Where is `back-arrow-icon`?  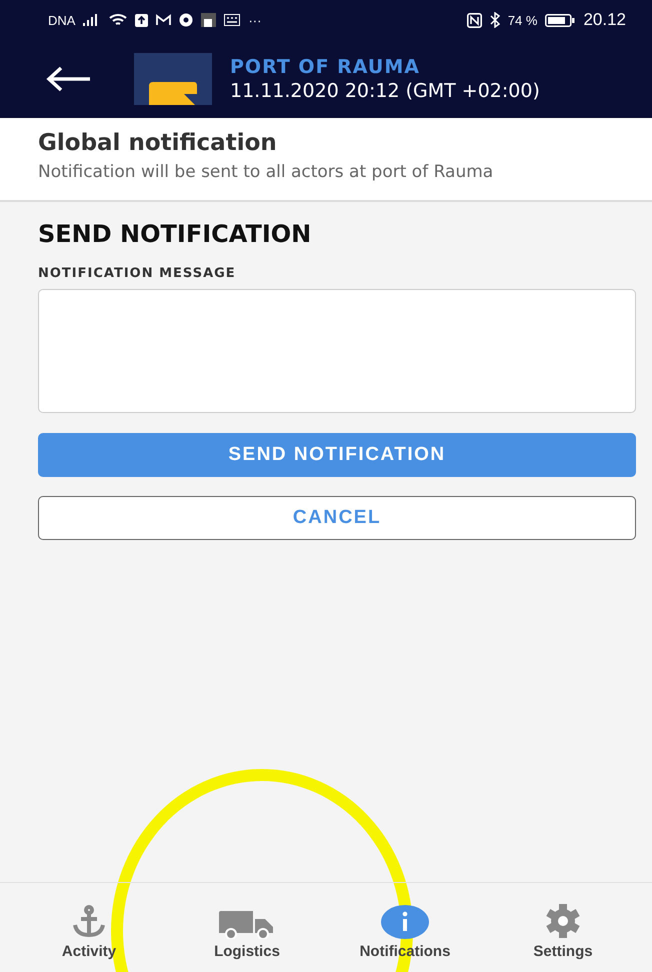 back-arrow-icon is located at coordinates (69, 79).